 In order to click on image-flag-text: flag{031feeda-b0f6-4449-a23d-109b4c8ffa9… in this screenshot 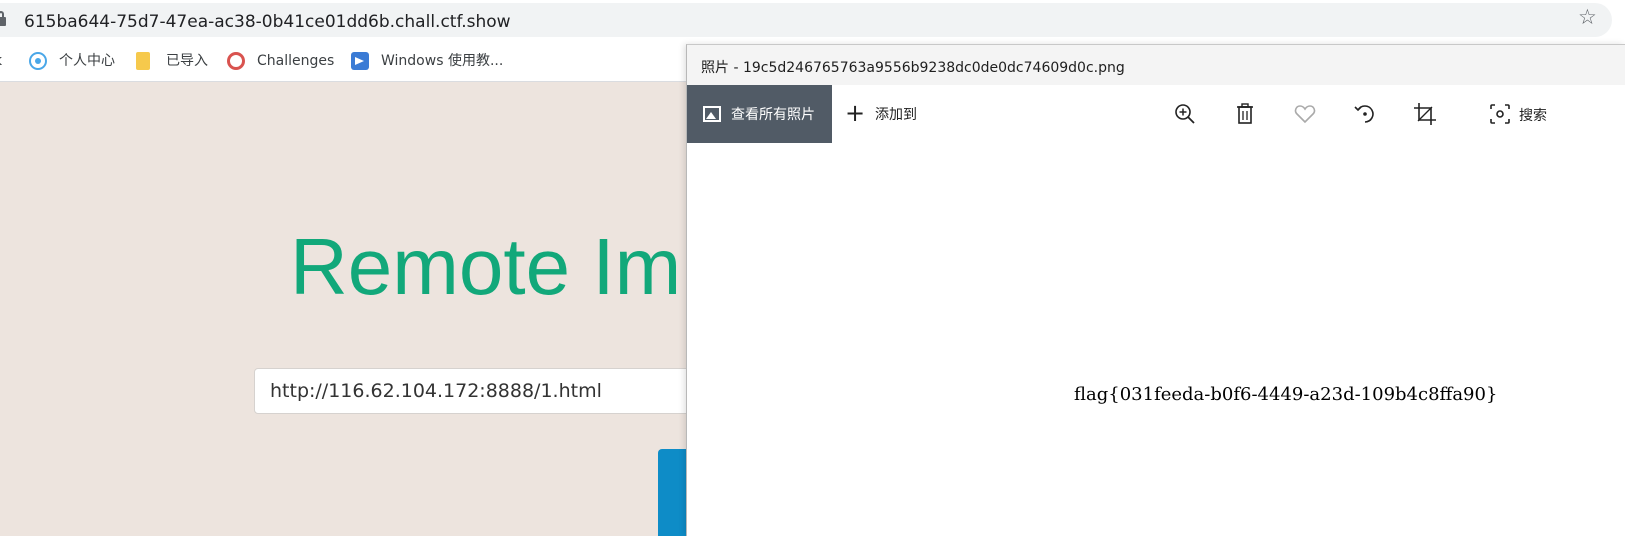, I will do `click(1286, 394)`.